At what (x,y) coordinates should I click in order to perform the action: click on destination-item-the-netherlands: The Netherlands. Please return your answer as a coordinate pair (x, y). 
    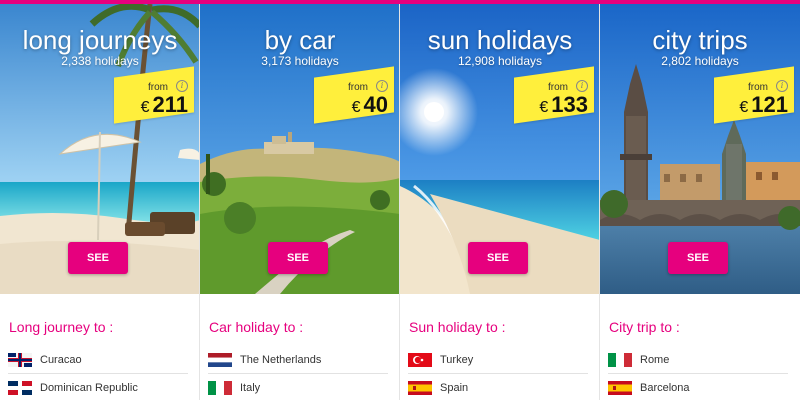
    Looking at the image, I should click on (298, 360).